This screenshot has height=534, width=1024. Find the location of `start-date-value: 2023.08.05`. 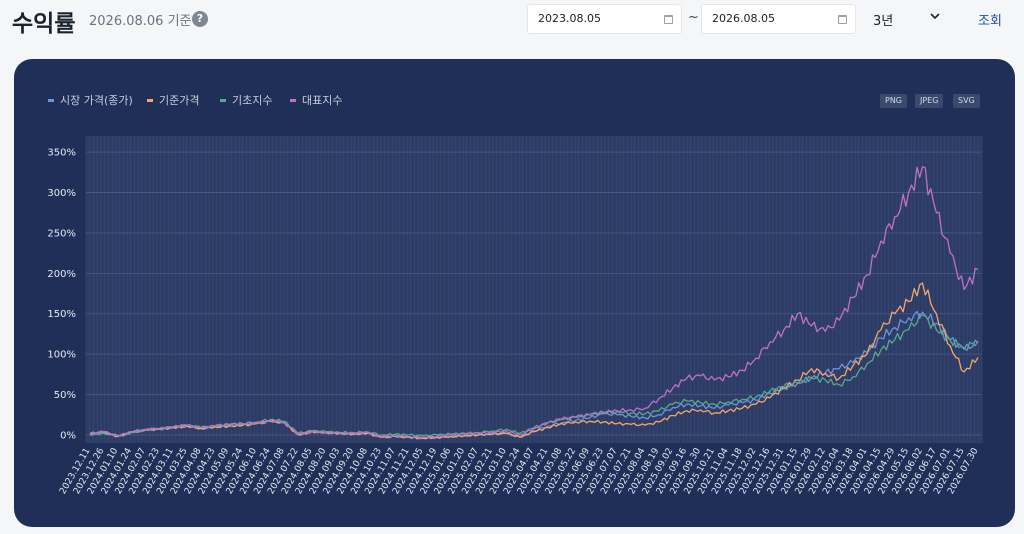

start-date-value: 2023.08.05 is located at coordinates (569, 18).